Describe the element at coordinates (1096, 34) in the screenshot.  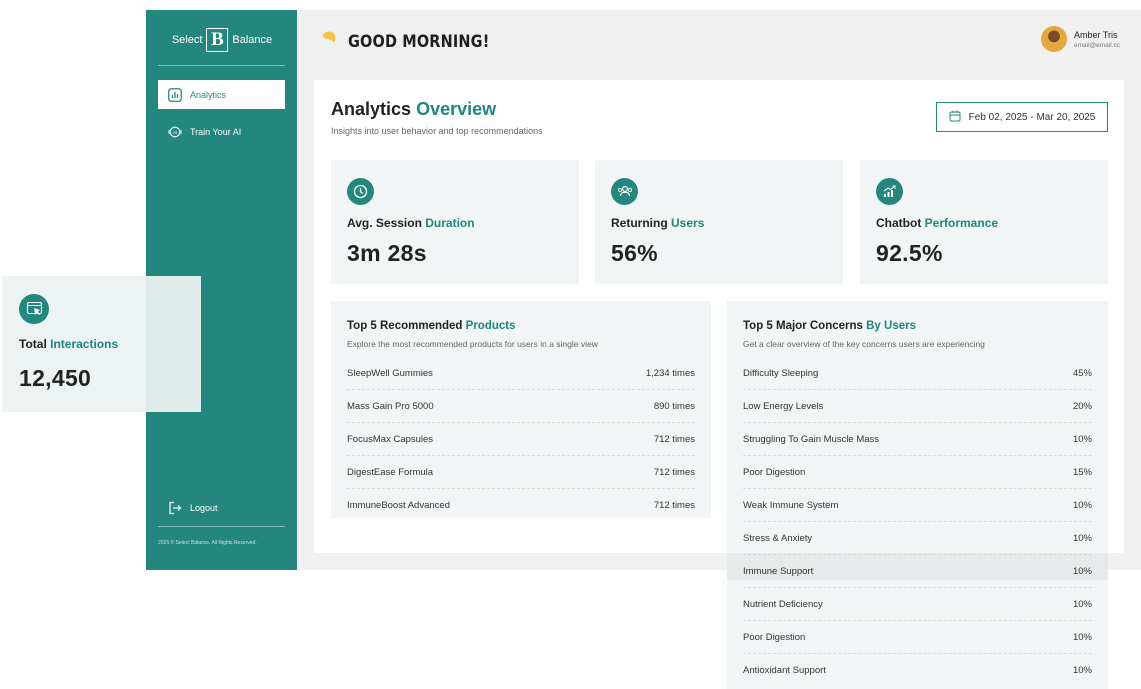
I see `user-name: Amber Tris` at that location.